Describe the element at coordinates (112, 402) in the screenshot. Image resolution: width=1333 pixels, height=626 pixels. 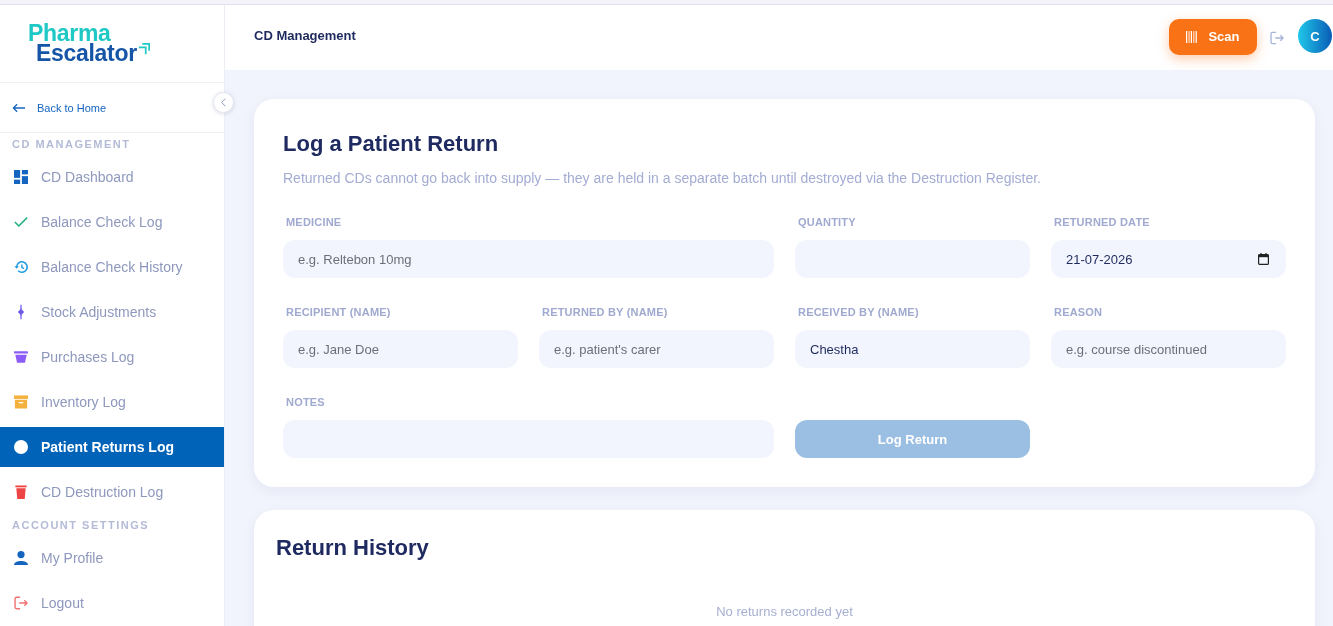
I see `sidebar-item: Inventory Log` at that location.